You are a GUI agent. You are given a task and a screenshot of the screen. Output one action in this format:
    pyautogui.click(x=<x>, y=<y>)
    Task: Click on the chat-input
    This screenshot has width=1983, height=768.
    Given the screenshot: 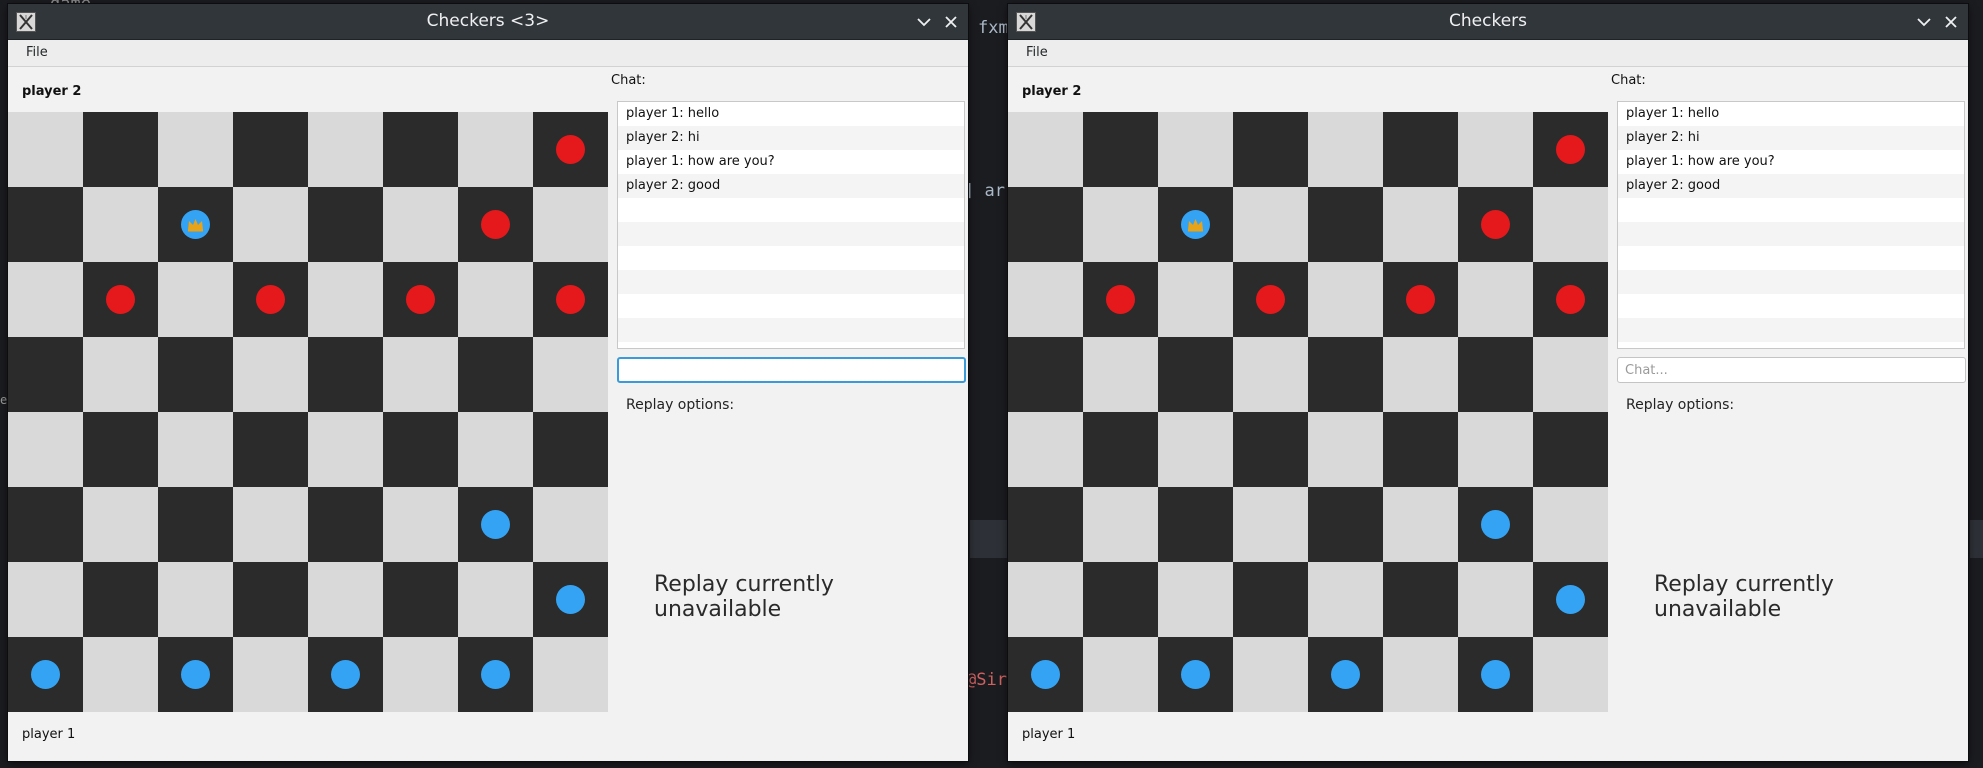 What is the action you would take?
    pyautogui.click(x=1791, y=370)
    